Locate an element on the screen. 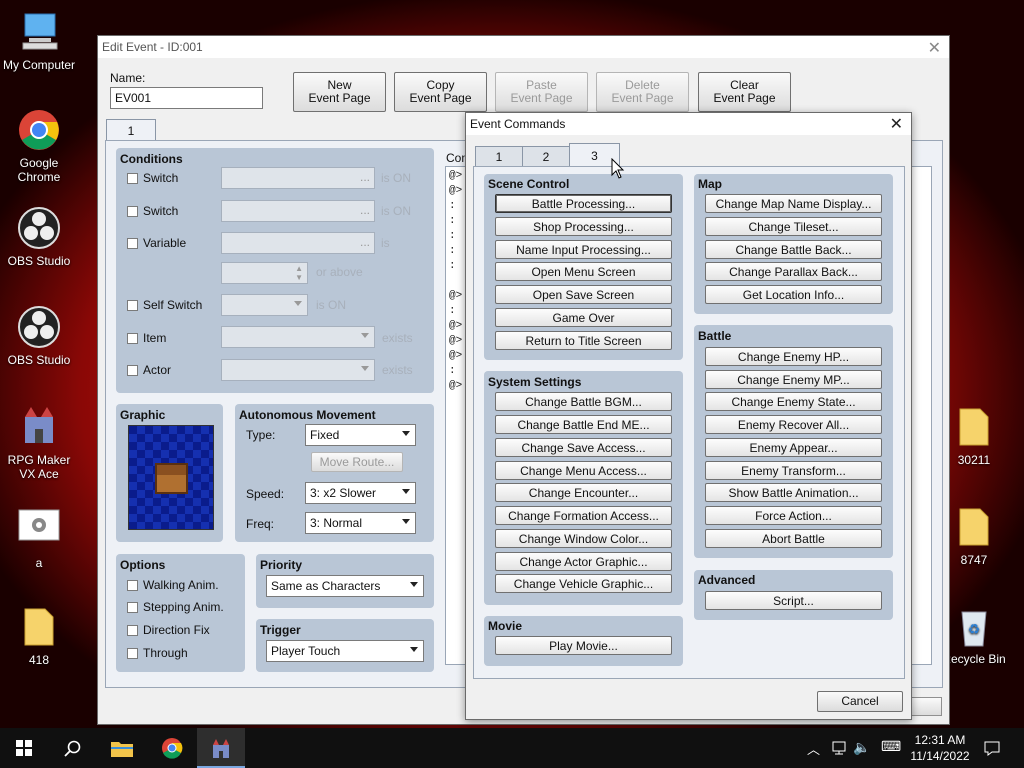 The image size is (1024, 768). start-button is located at coordinates (24, 748).